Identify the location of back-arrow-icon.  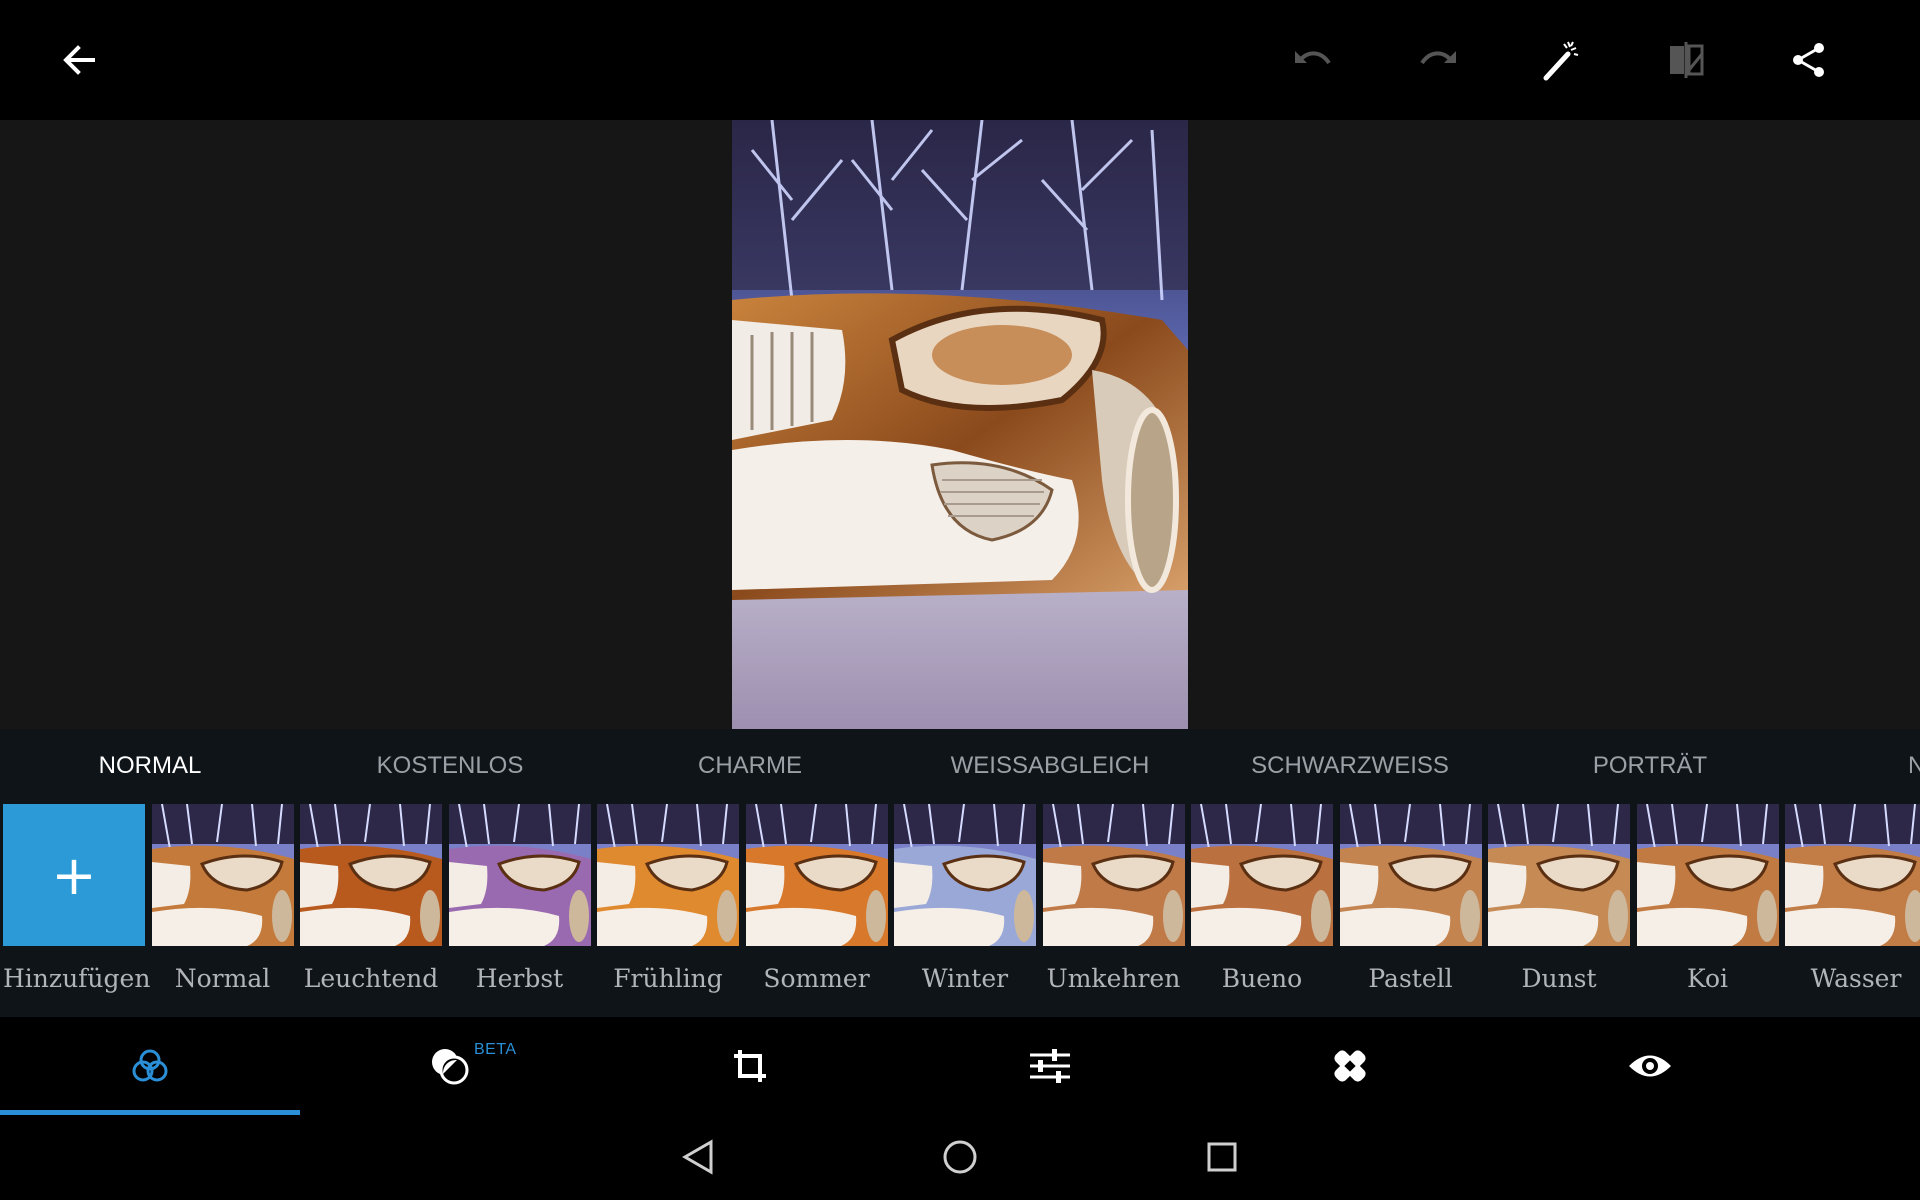
(79, 60).